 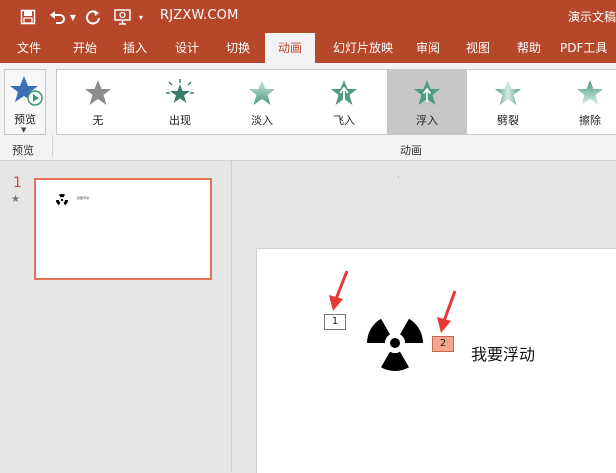 I want to click on chevron-down-icon: ▼, so click(x=23, y=130).